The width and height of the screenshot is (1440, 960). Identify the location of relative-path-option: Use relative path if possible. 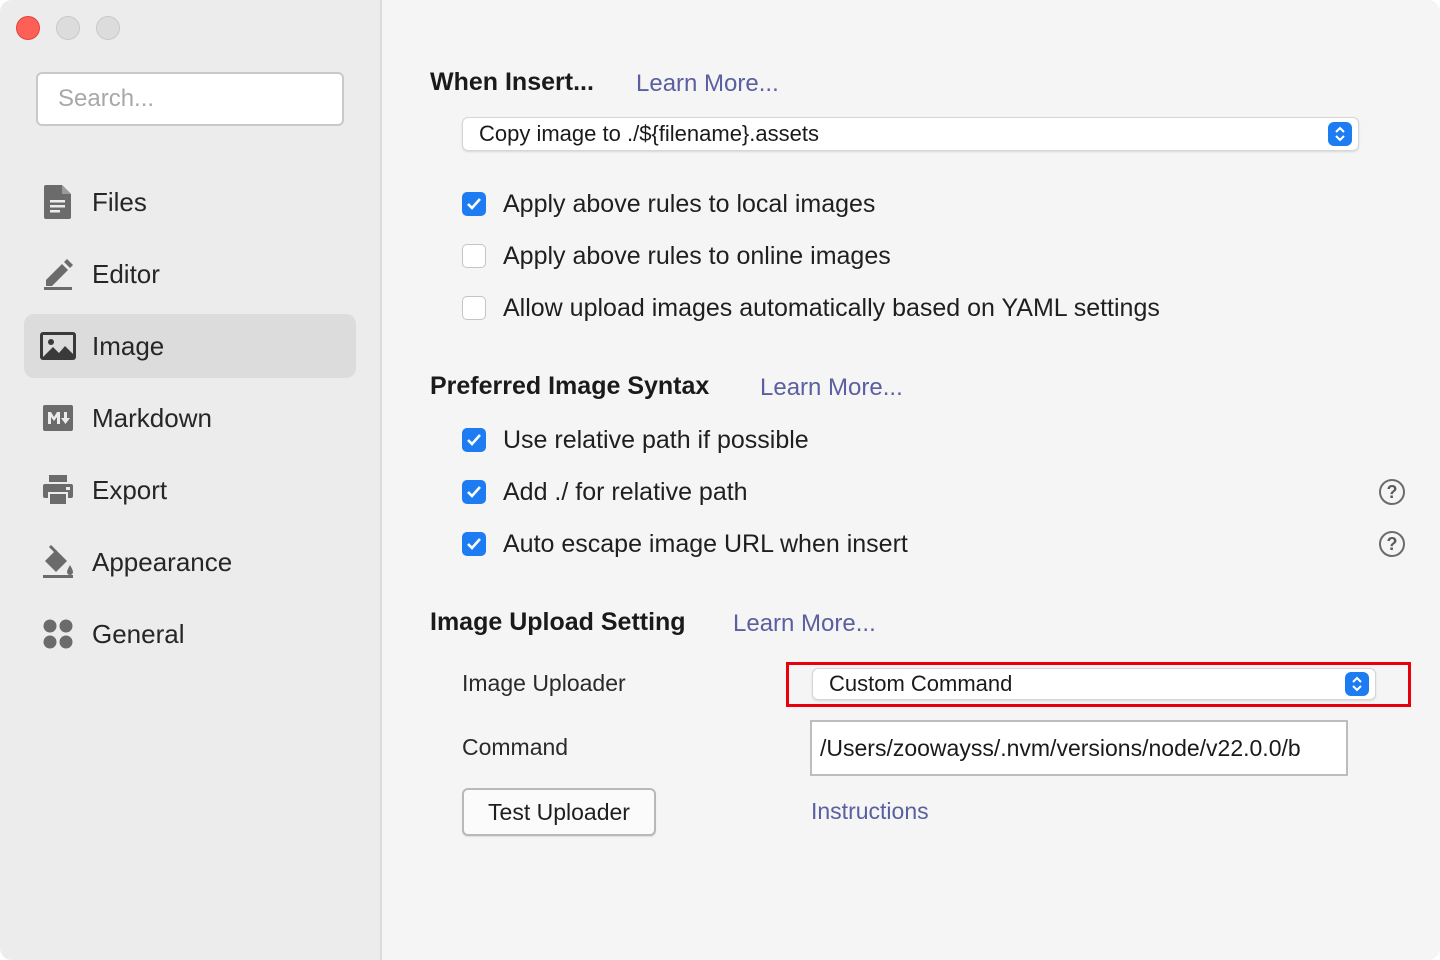
(635, 440).